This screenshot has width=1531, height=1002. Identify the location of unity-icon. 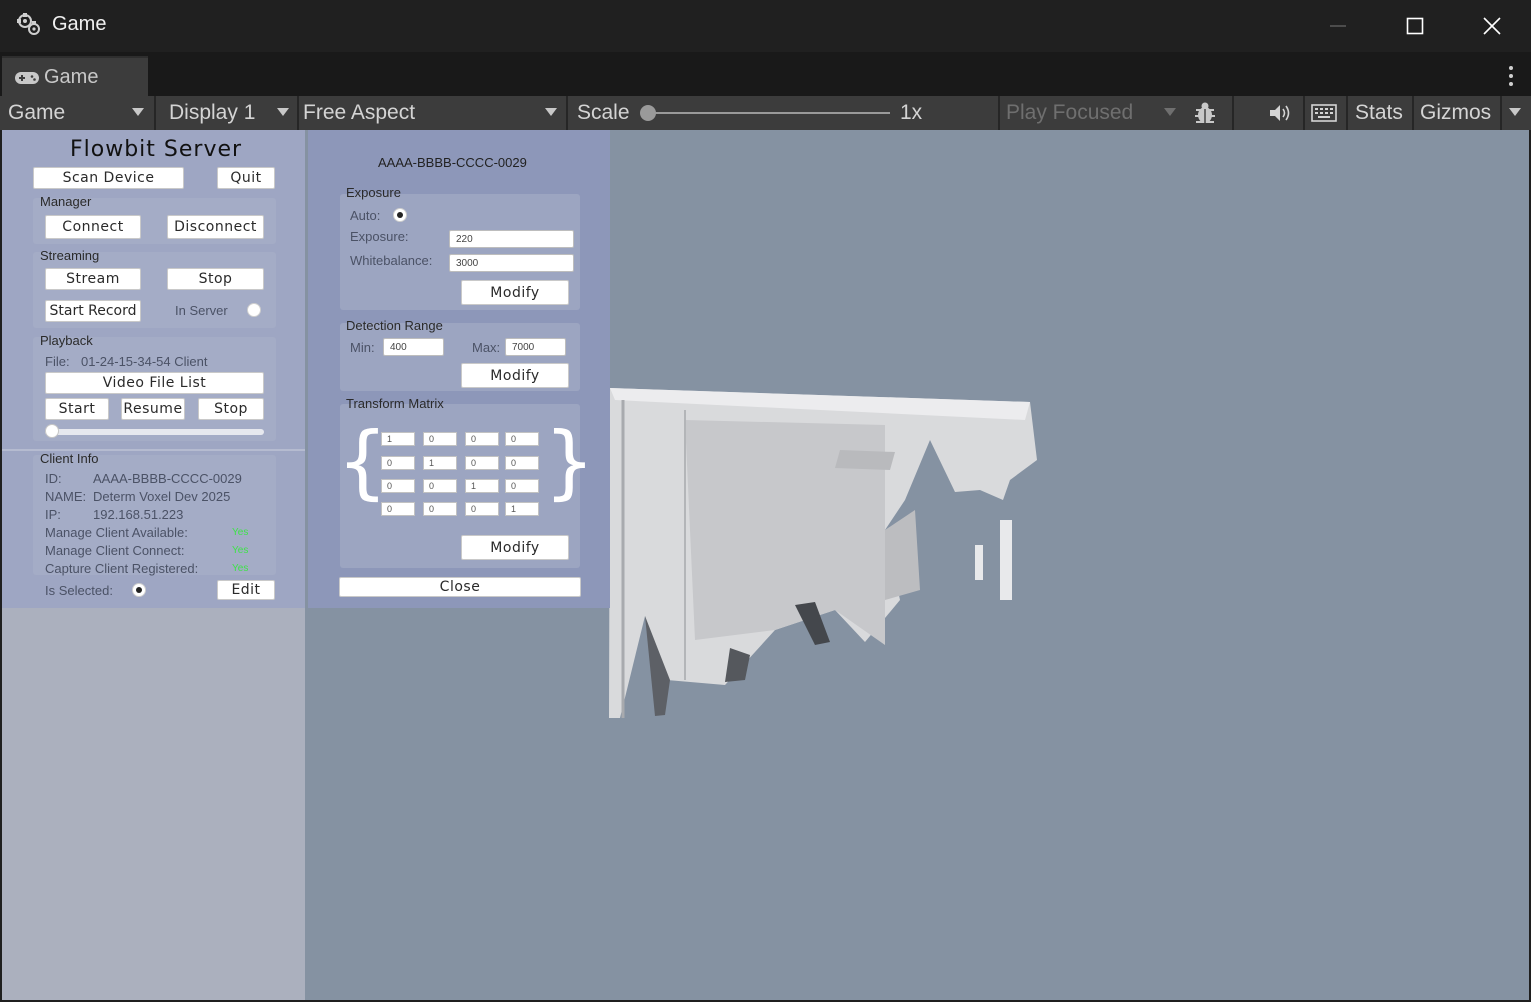
(28, 24).